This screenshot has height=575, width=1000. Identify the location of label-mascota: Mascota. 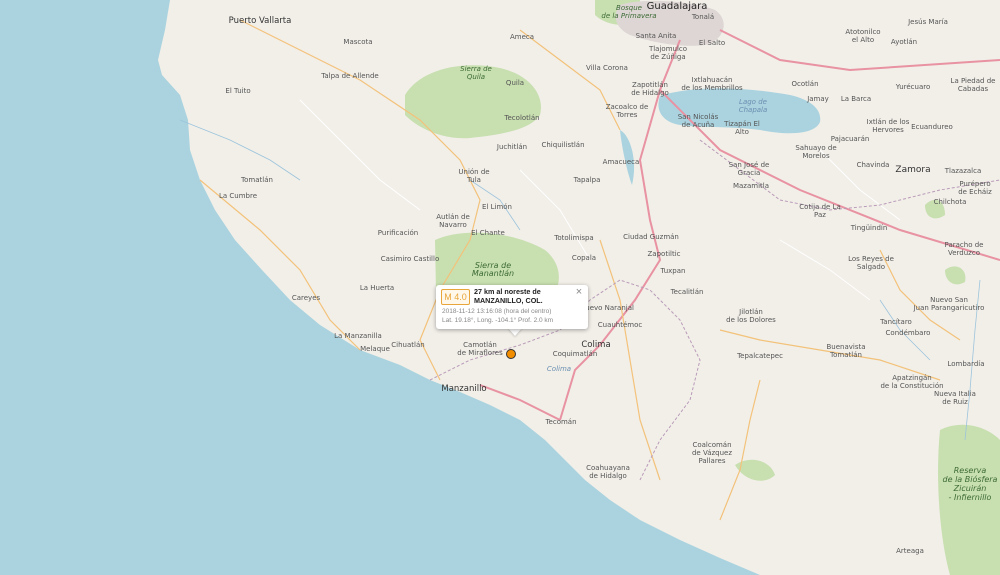
(358, 42).